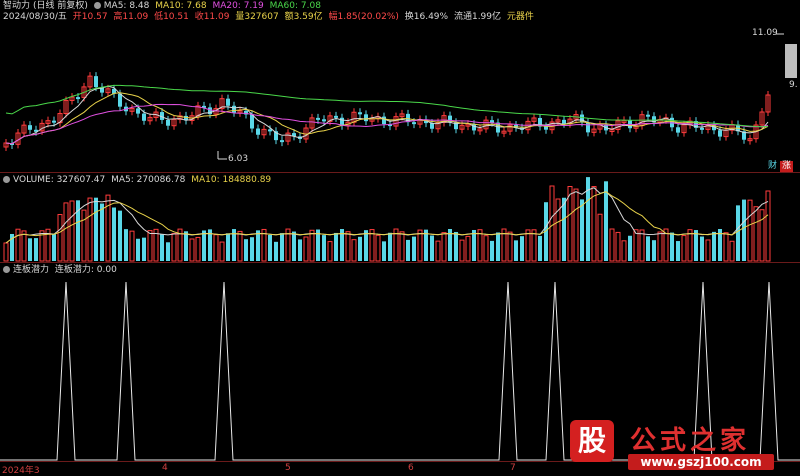 The width and height of the screenshot is (800, 476). What do you see at coordinates (231, 180) in the screenshot?
I see `volume-ma10: MA10: 184880.89` at bounding box center [231, 180].